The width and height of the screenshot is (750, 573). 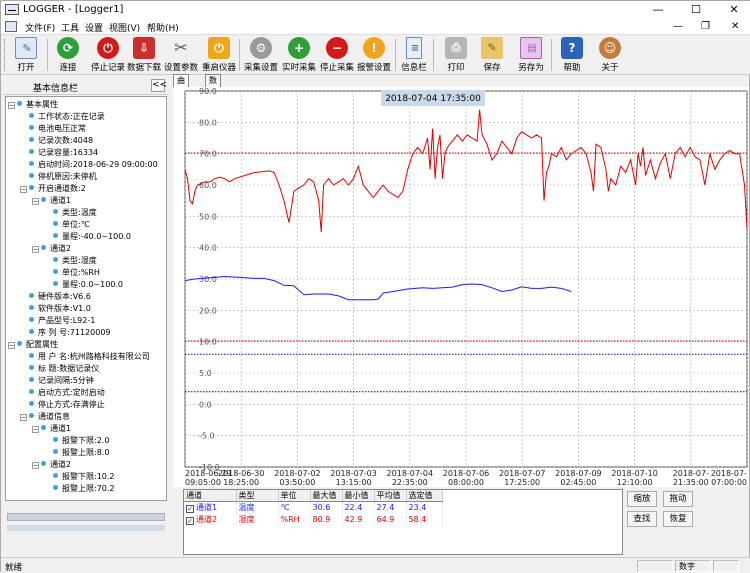 What do you see at coordinates (86, 517) in the screenshot?
I see `panel-scrollbar` at bounding box center [86, 517].